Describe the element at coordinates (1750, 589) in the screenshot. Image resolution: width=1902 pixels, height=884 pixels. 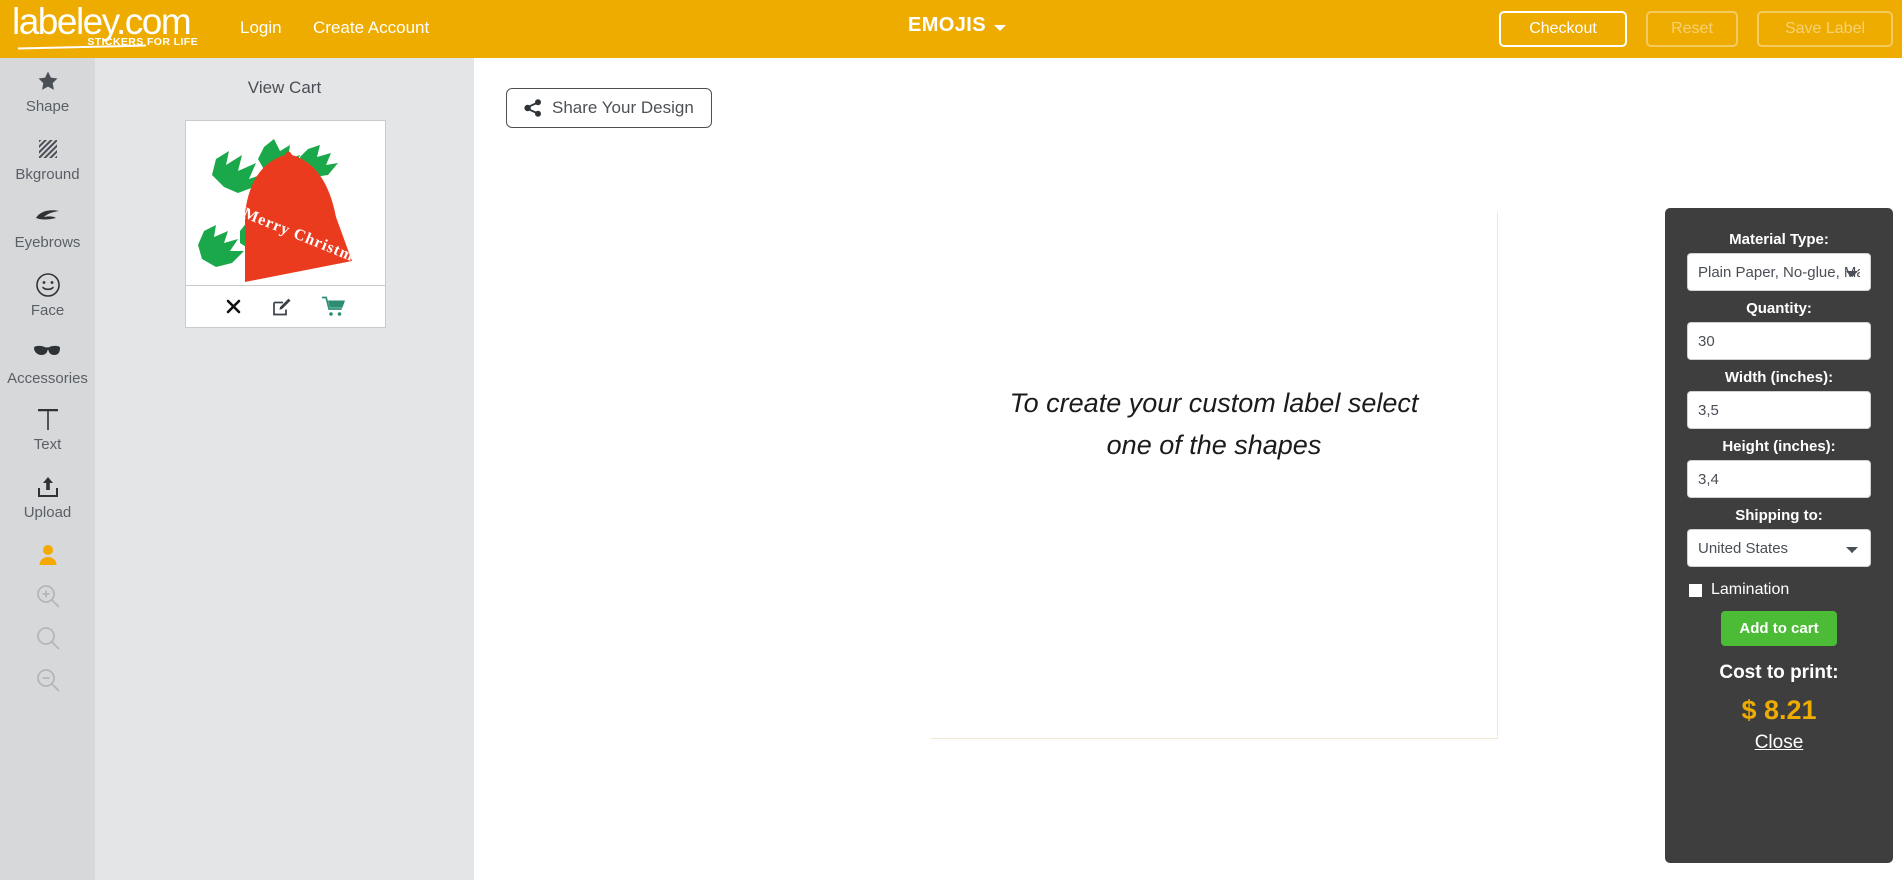
I see `lamination-label: Lamination` at that location.